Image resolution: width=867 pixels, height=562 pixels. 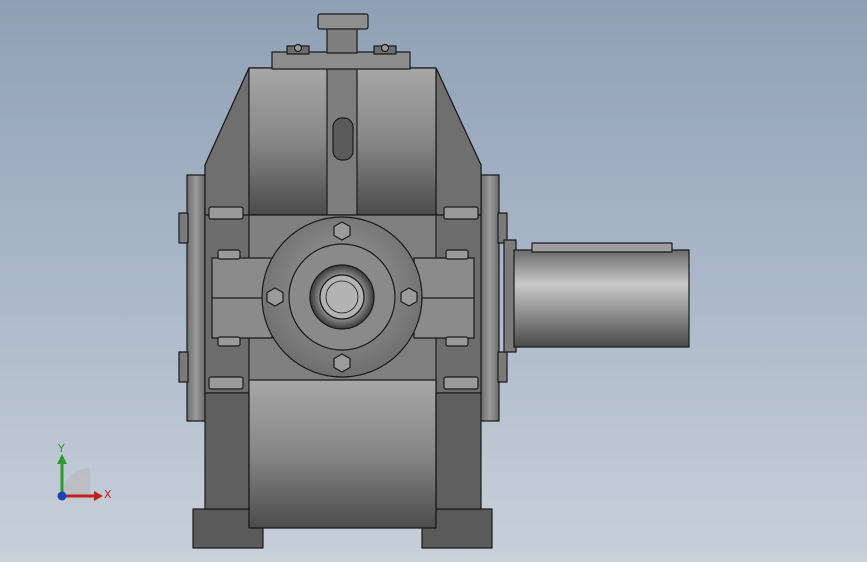 What do you see at coordinates (602, 247) in the screenshot?
I see `shaft-key` at bounding box center [602, 247].